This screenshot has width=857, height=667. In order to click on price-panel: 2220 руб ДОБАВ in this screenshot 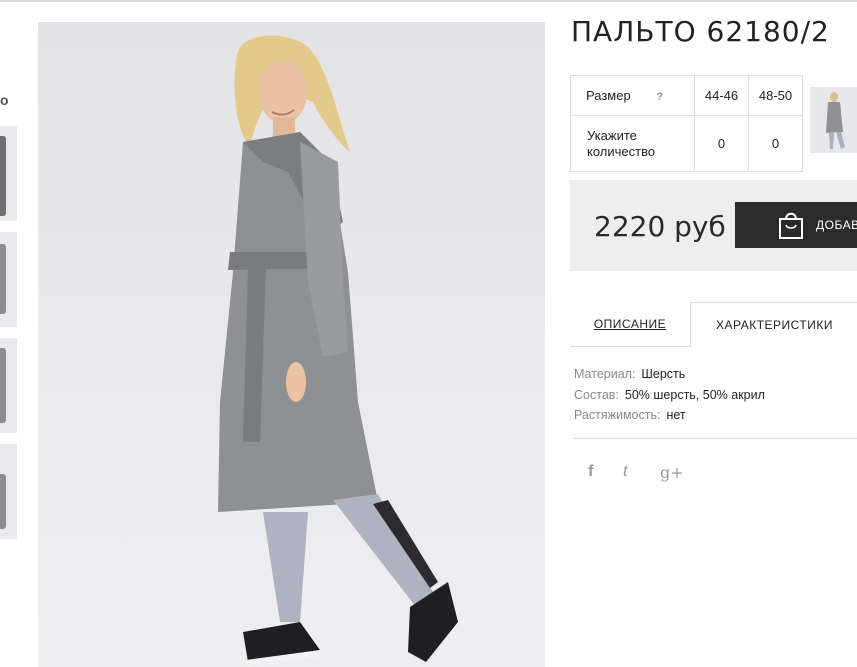, I will do `click(713, 225)`.